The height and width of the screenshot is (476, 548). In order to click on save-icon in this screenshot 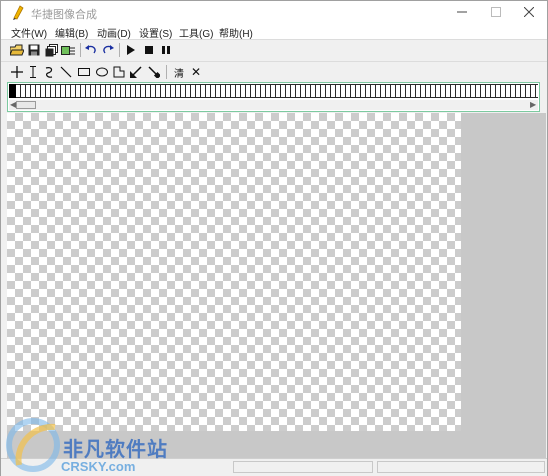, I will do `click(34, 50)`.